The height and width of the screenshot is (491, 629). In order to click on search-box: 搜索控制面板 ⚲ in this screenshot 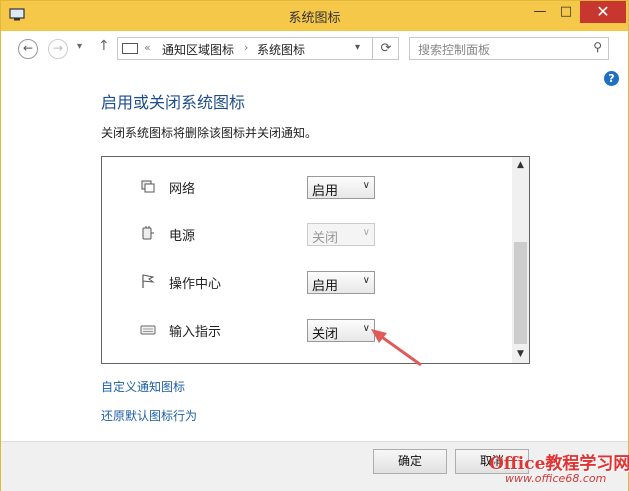, I will do `click(509, 48)`.